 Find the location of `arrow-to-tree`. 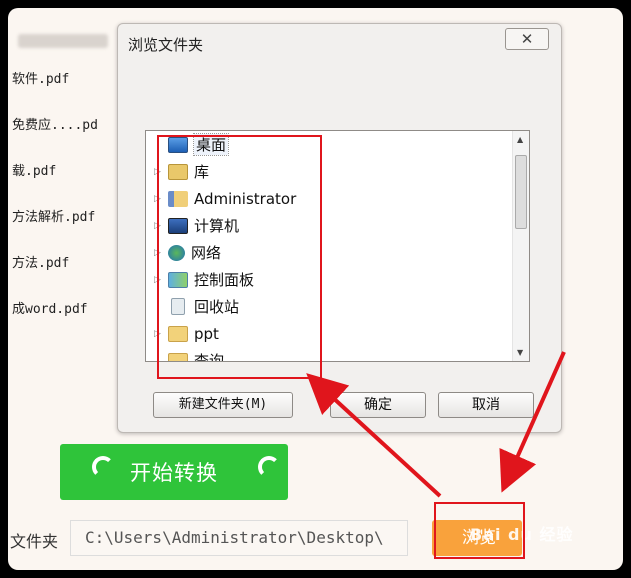

arrow-to-tree is located at coordinates (374, 435).